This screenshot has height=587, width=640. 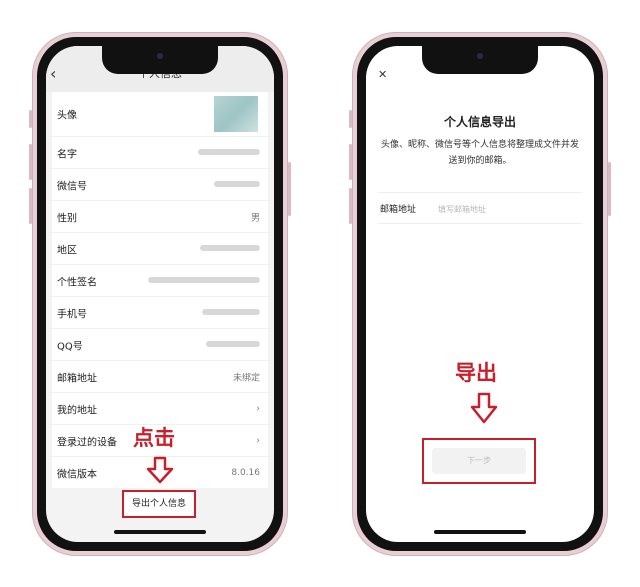 I want to click on row-label: 我的地址, so click(x=77, y=410).